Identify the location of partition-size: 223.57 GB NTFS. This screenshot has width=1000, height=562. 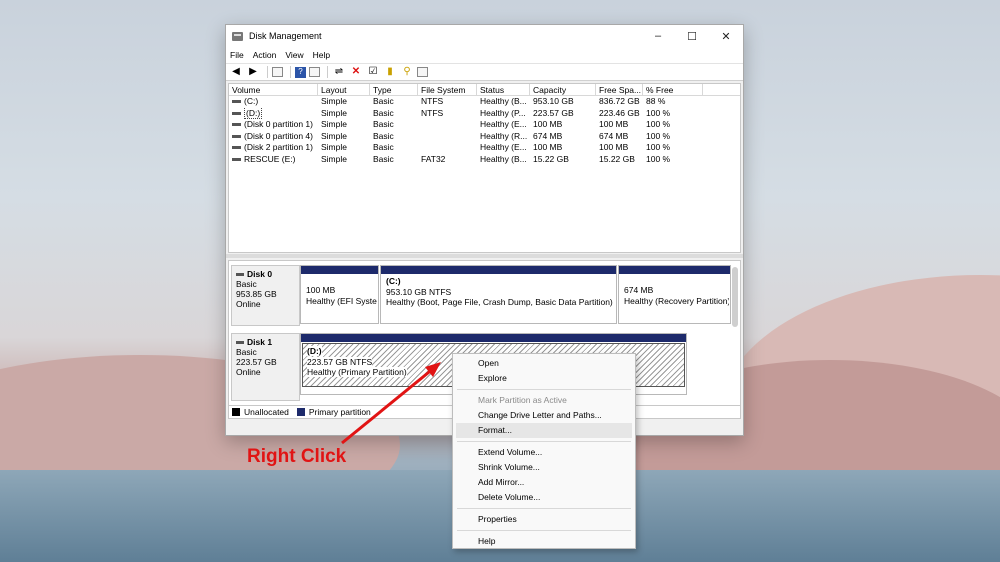
(340, 361).